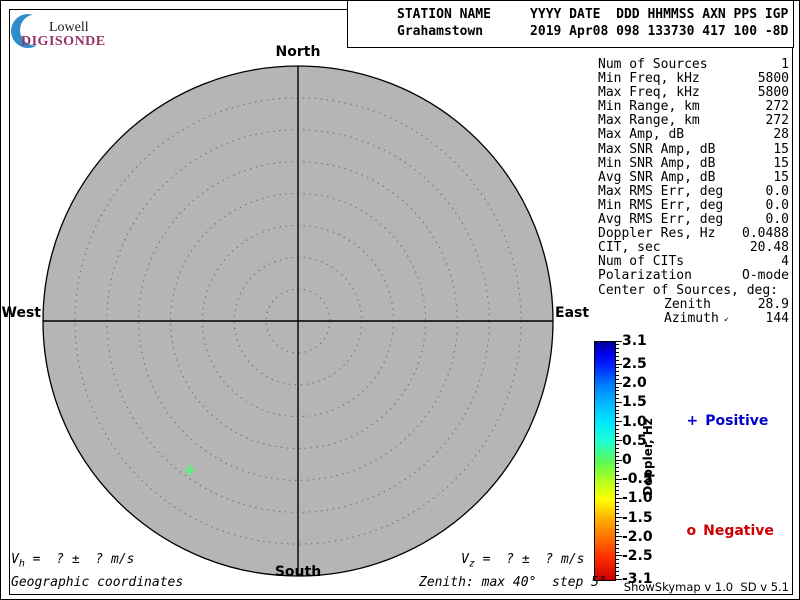  I want to click on horizontal-velocity-readout: Vh = ? ± ? m/s, so click(72, 561).